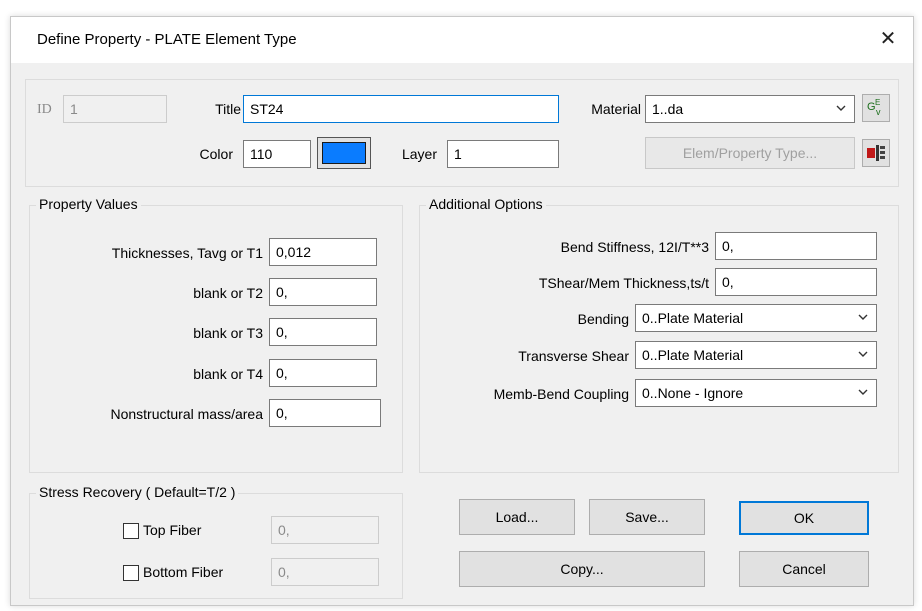 Image resolution: width=922 pixels, height=611 pixels. What do you see at coordinates (756, 318) in the screenshot?
I see `bending-select: 0..Plate Material` at bounding box center [756, 318].